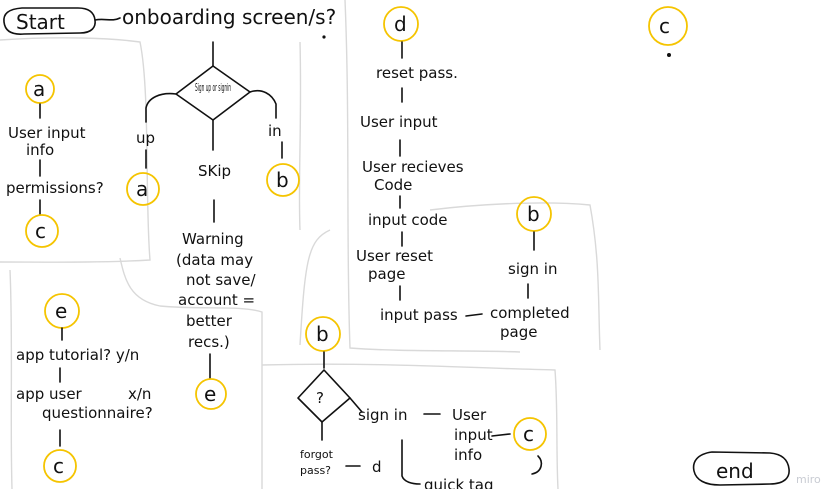 This screenshot has width=834, height=489. I want to click on d-top-label: d, so click(400, 24).